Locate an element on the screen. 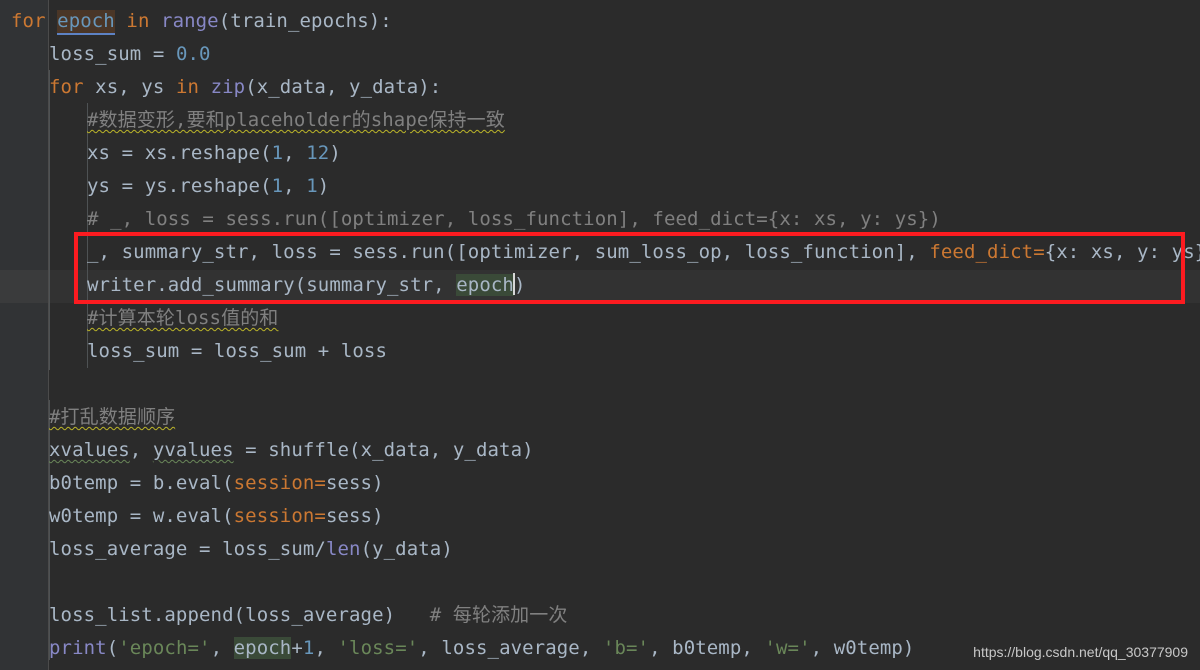  code-token: loss_sum = loss_sum + loss is located at coordinates (237, 351).